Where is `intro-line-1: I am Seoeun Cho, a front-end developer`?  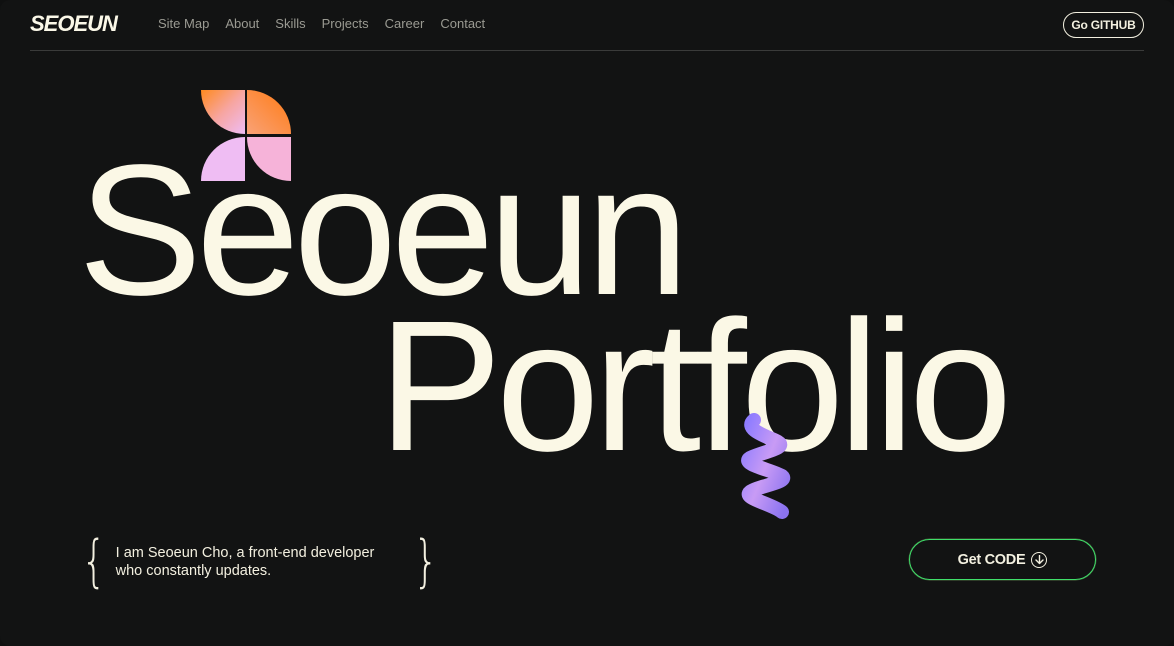
intro-line-1: I am Seoeun Cho, a front-end developer is located at coordinates (245, 553).